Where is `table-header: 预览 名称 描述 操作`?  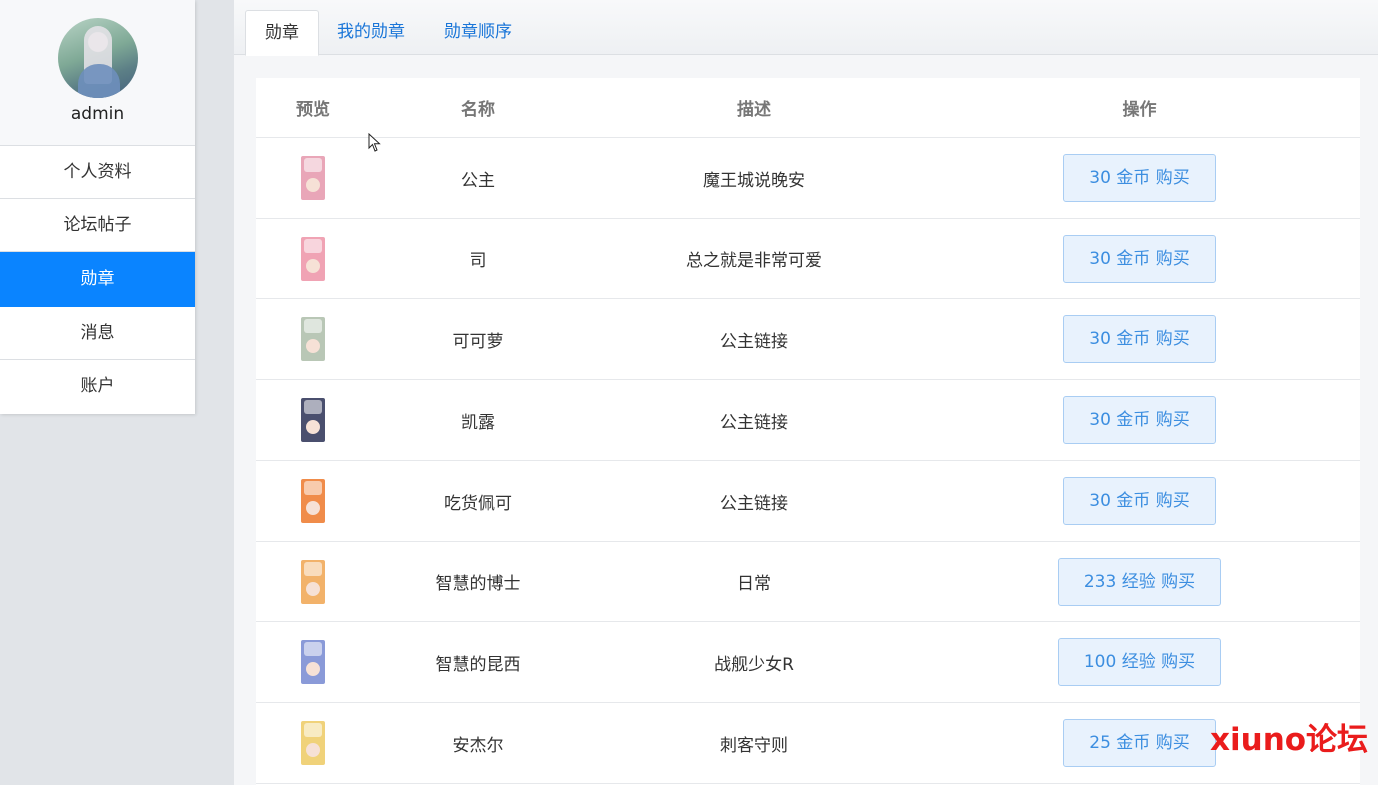
table-header: 预览 名称 描述 操作 is located at coordinates (808, 108).